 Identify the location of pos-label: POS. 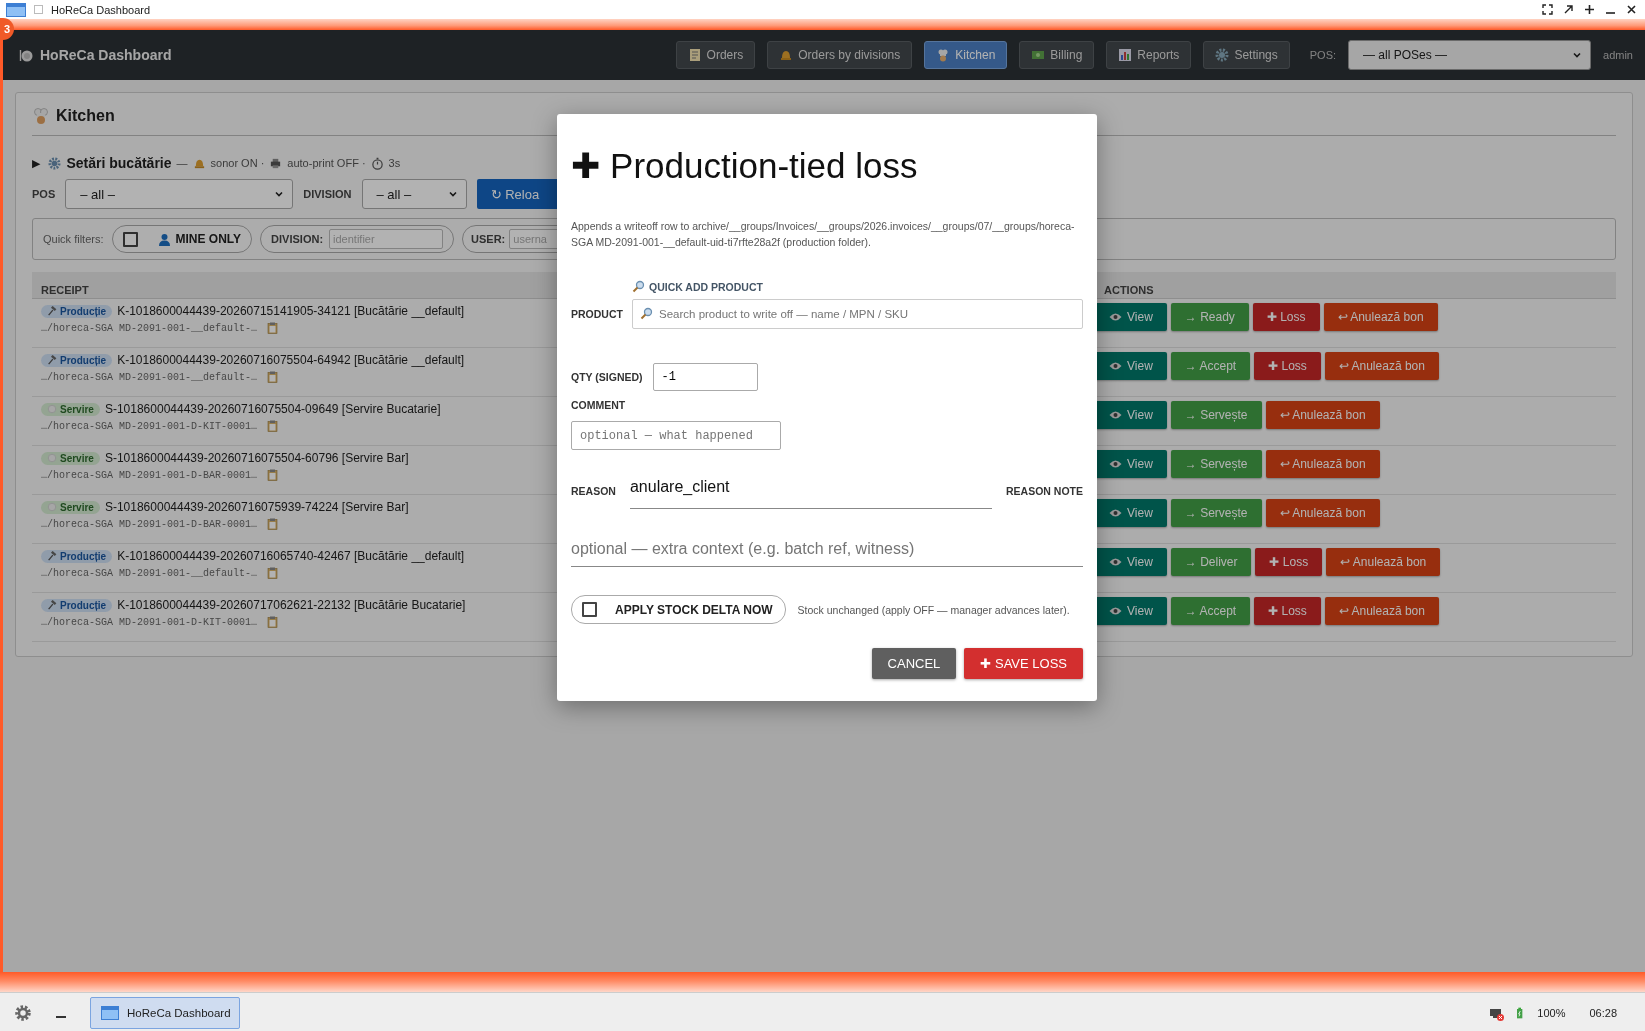
(44, 194).